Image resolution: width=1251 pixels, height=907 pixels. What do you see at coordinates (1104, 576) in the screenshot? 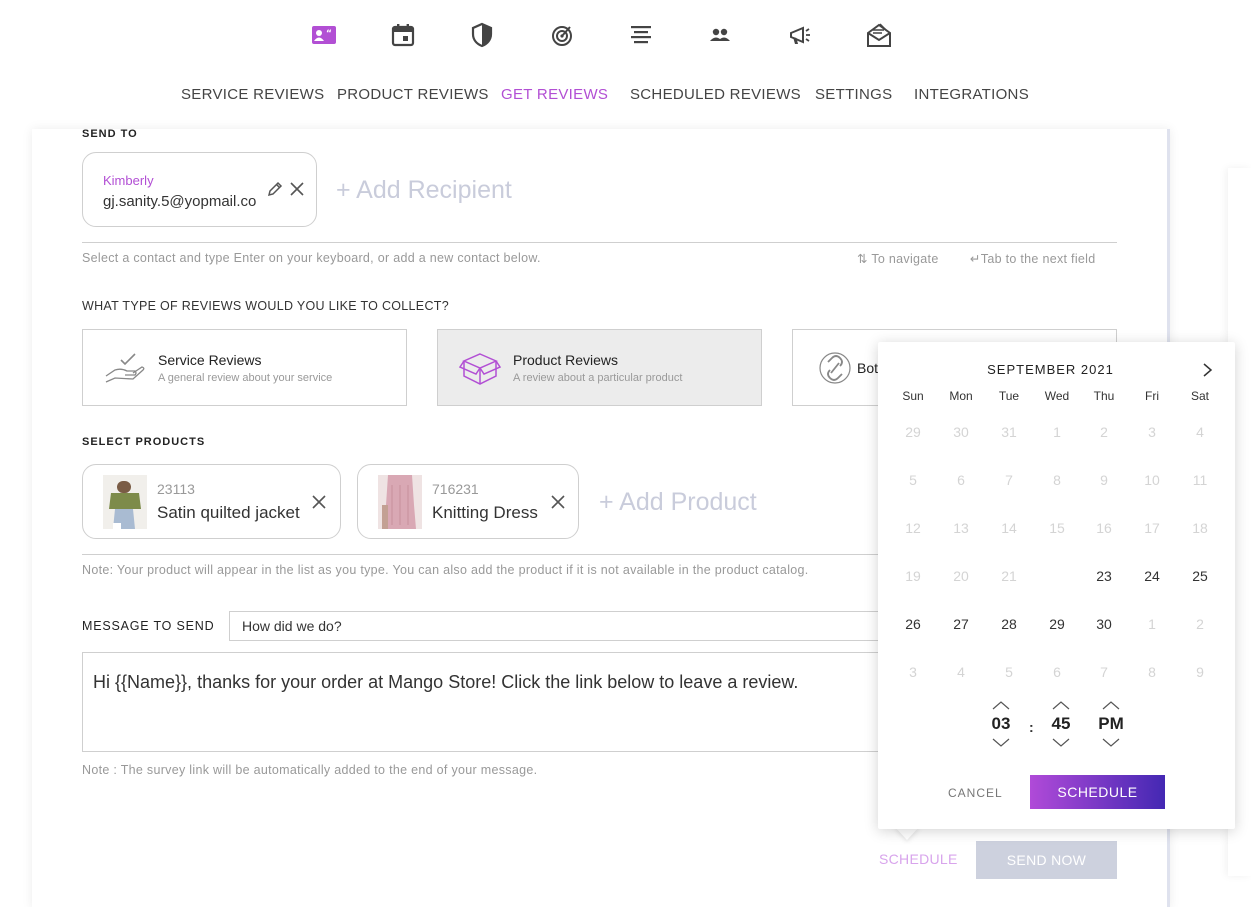
I see `calendar-day: 23` at bounding box center [1104, 576].